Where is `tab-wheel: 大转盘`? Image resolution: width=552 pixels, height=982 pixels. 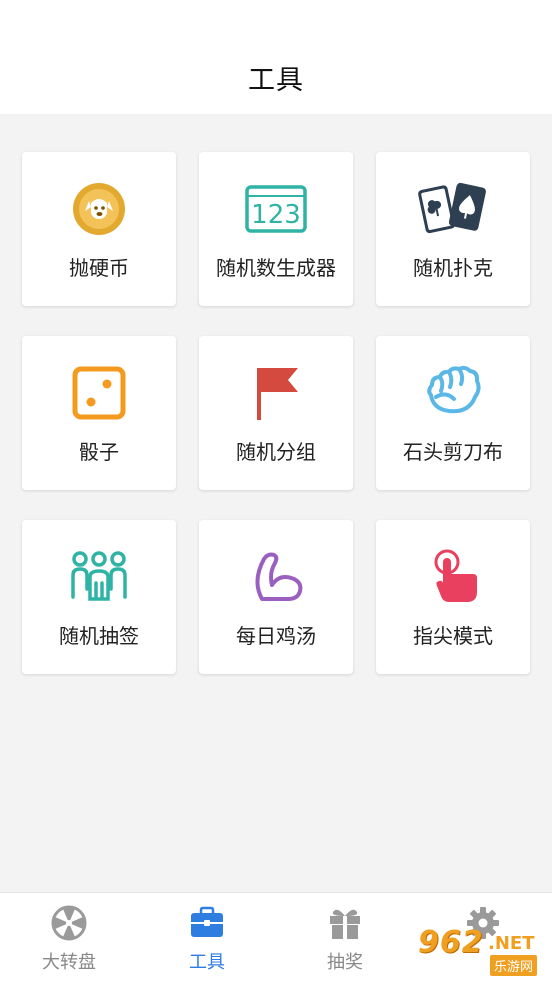 tab-wheel: 大转盘 is located at coordinates (69, 937).